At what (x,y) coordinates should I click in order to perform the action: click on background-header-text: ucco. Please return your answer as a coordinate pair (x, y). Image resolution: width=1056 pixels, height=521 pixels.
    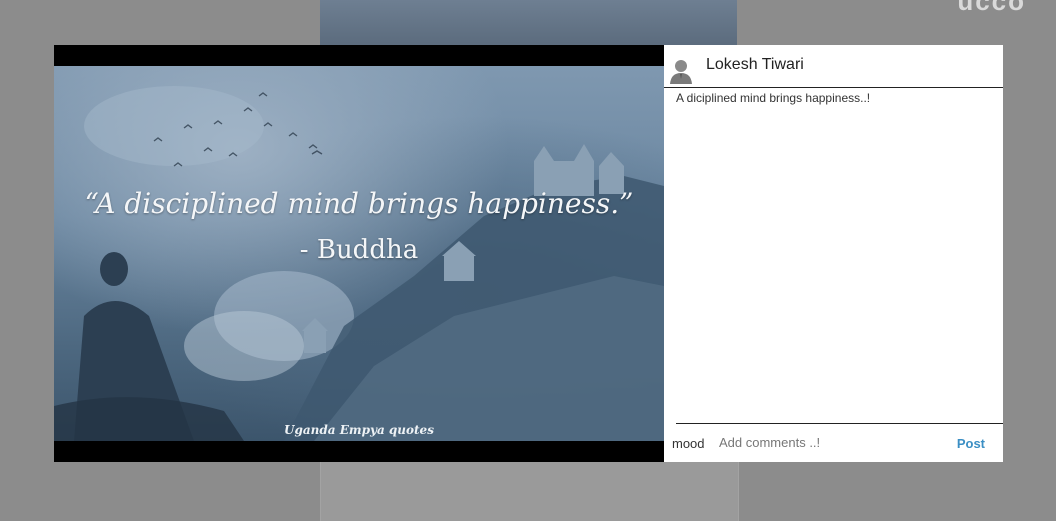
    Looking at the image, I should click on (991, 8).